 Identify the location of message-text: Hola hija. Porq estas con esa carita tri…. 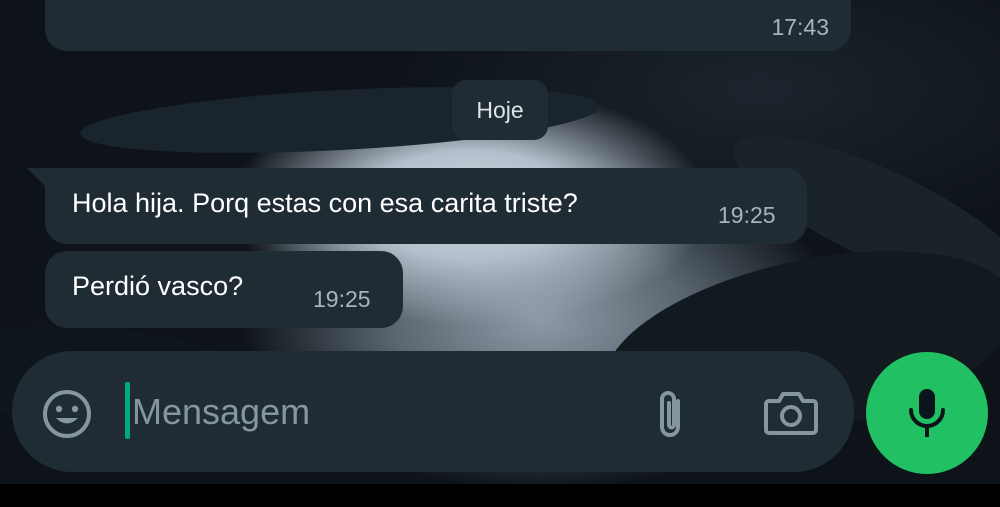
(325, 203).